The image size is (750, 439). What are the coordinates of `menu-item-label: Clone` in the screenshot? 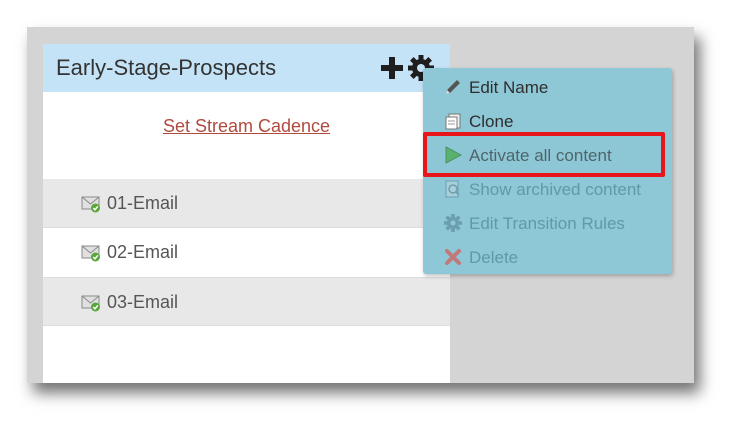 It's located at (491, 121).